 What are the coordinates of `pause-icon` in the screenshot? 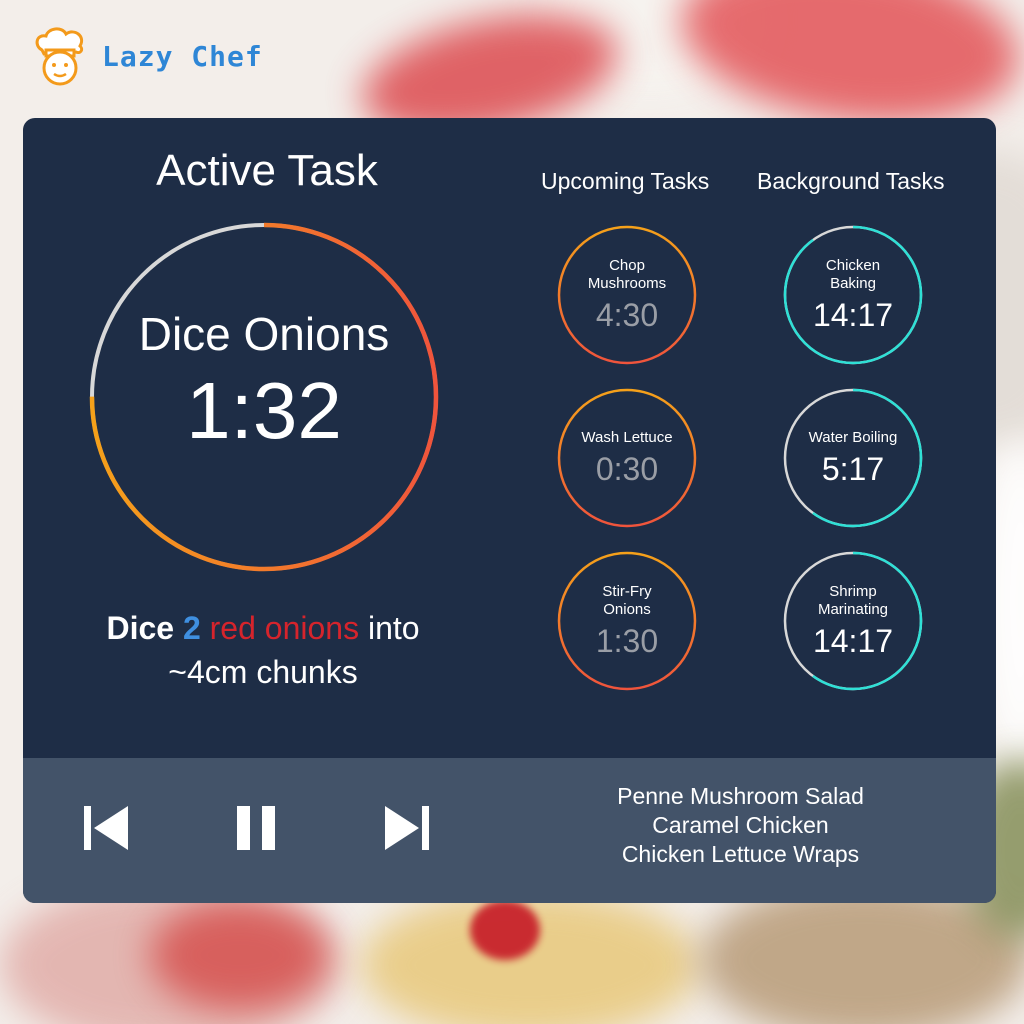 It's located at (256, 828).